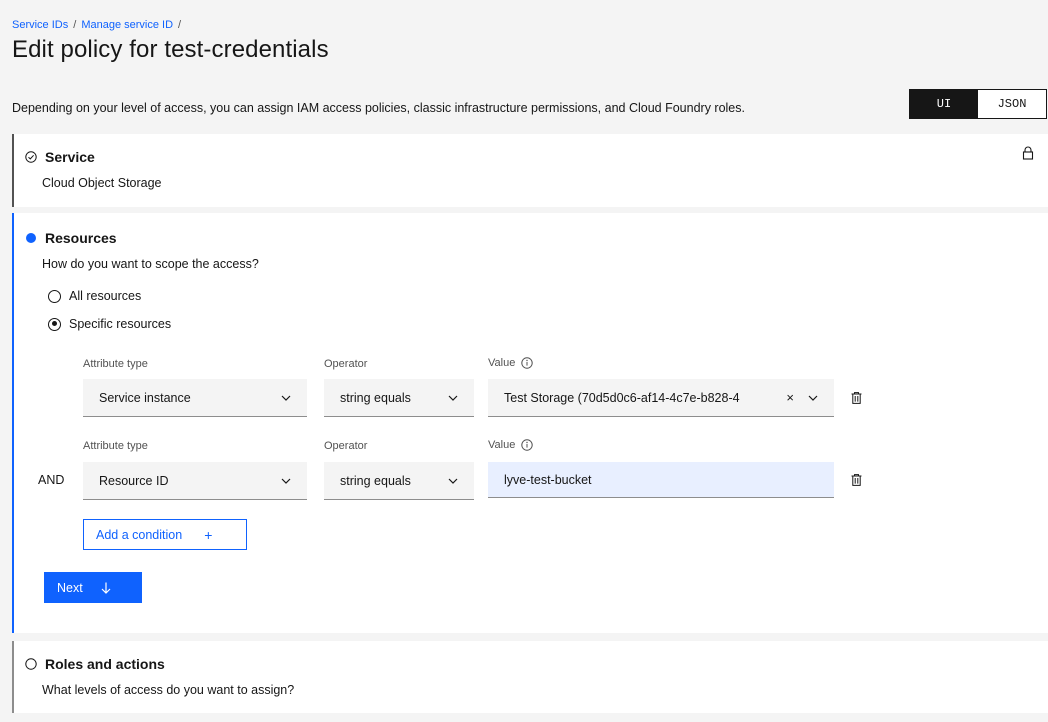 The image size is (1048, 722). What do you see at coordinates (944, 104) in the screenshot?
I see `toggle-ui: UI` at bounding box center [944, 104].